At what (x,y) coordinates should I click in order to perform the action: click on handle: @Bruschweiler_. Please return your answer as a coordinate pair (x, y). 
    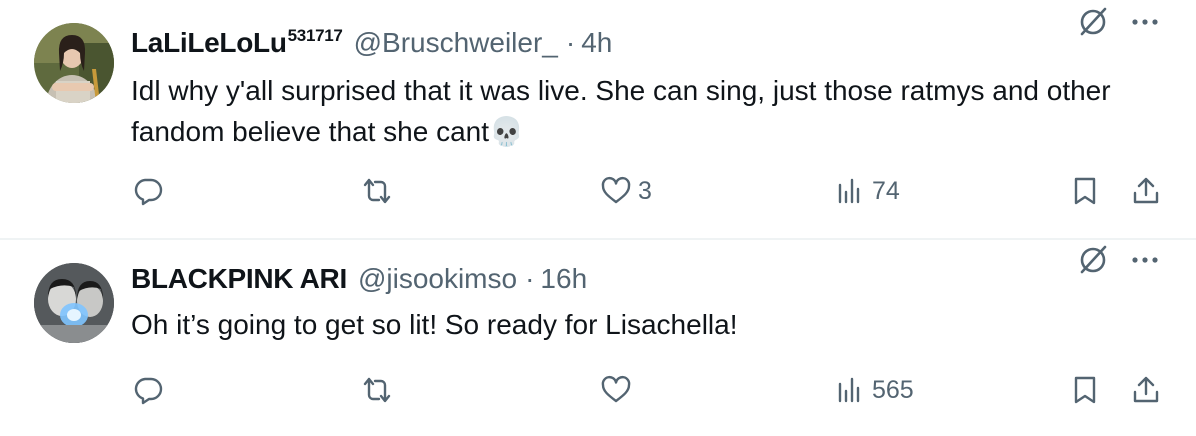
    Looking at the image, I should click on (456, 43).